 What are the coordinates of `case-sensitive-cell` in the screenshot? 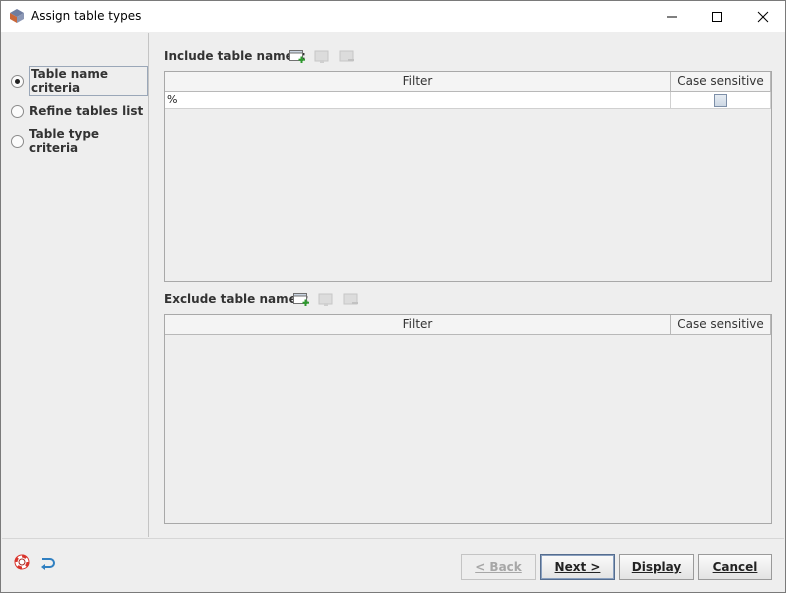 It's located at (721, 100).